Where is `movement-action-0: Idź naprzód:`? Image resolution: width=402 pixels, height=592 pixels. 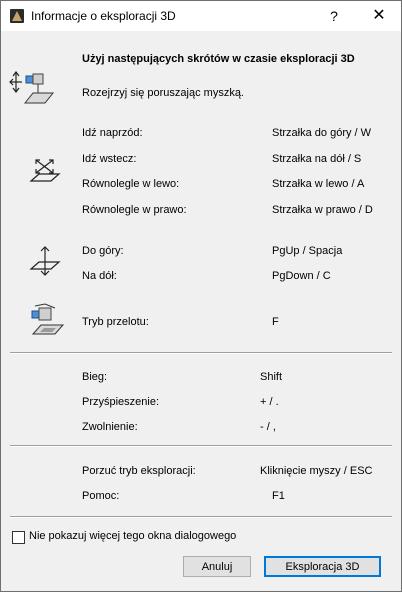 movement-action-0: Idź naprzód: is located at coordinates (112, 133).